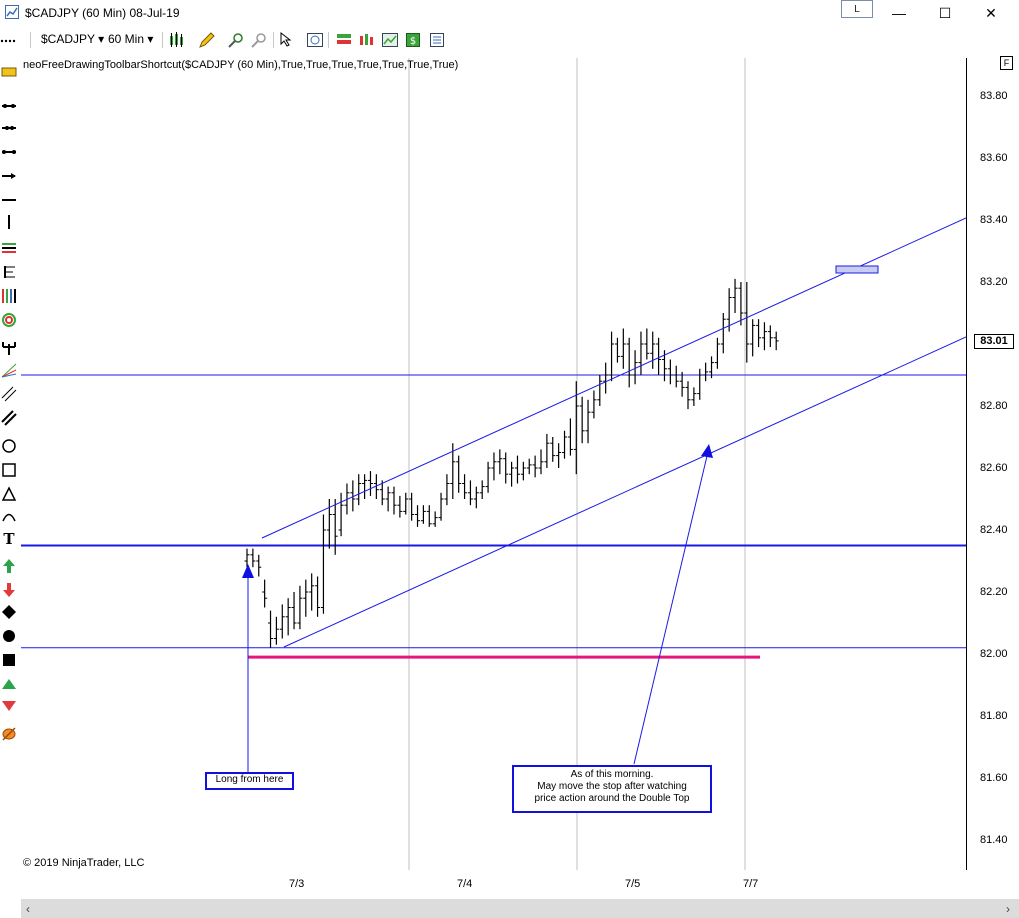 The image size is (1019, 918). I want to click on price-tick-label: 81.40, so click(994, 840).